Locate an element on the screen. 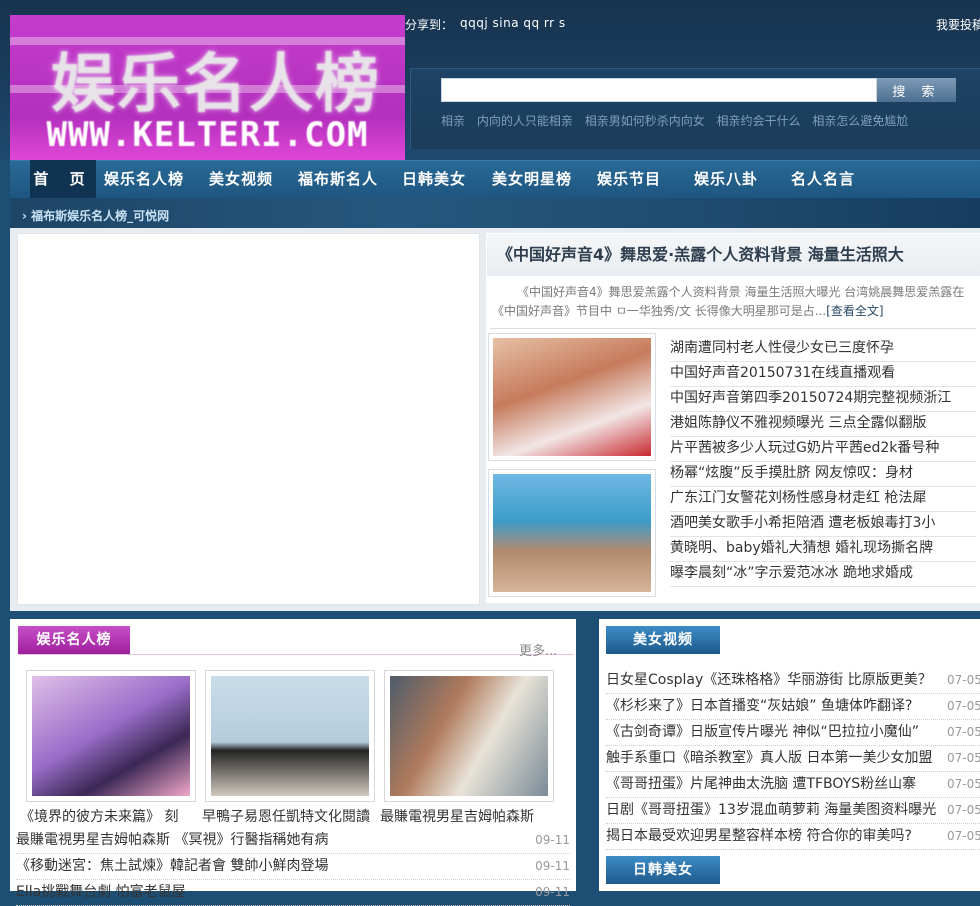  section-tab-video: 美女视频 is located at coordinates (663, 640).